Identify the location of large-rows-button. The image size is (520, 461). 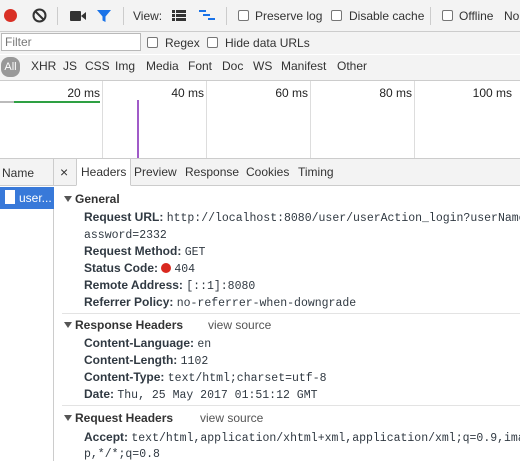
(179, 15).